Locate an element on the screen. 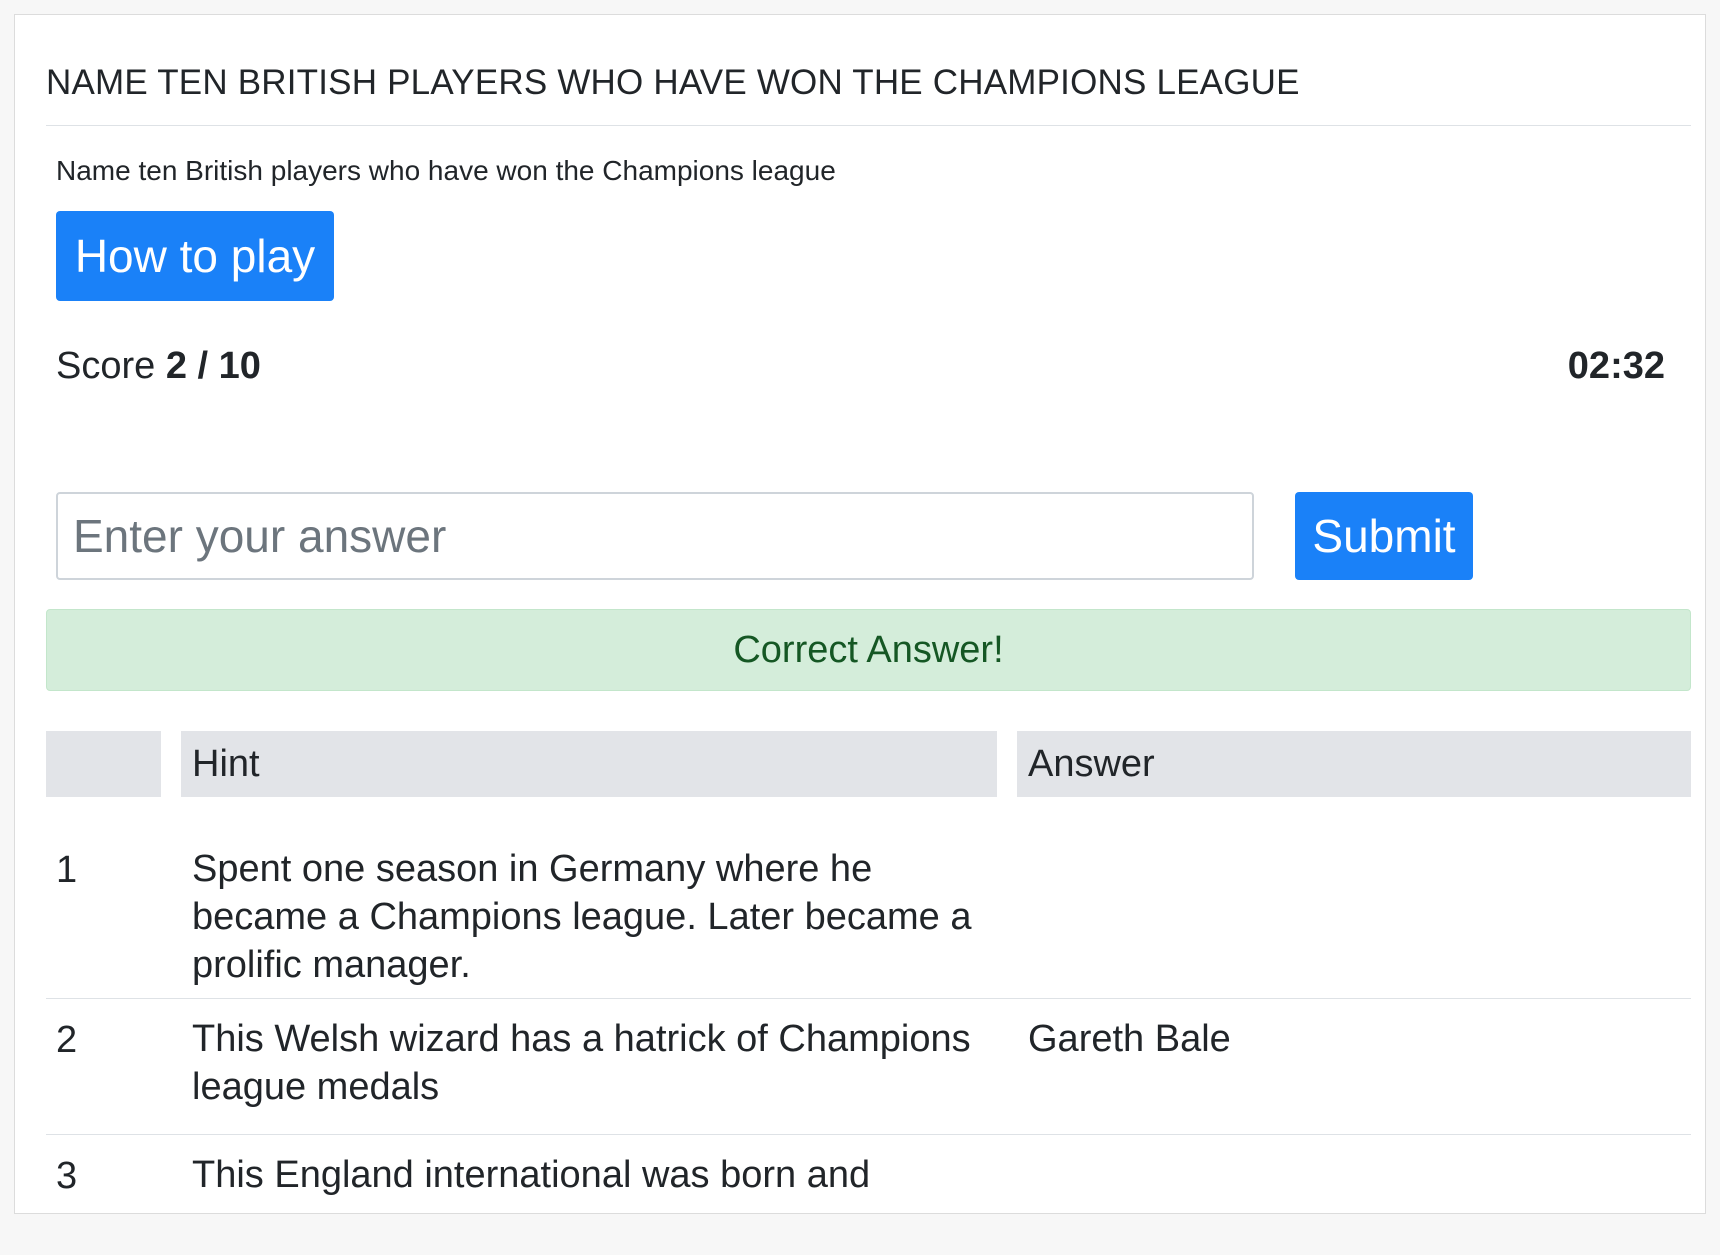 The width and height of the screenshot is (1720, 1255). score-display: Score 2 / 10 is located at coordinates (158, 366).